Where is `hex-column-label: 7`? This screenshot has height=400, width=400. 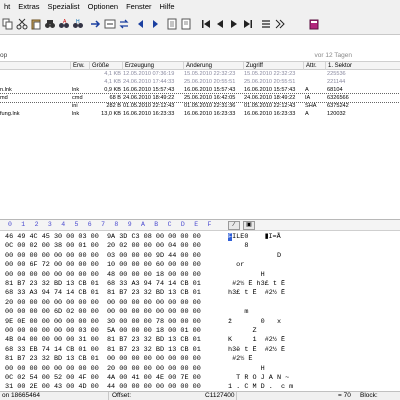 hex-column-label: 7 is located at coordinates (103, 224).